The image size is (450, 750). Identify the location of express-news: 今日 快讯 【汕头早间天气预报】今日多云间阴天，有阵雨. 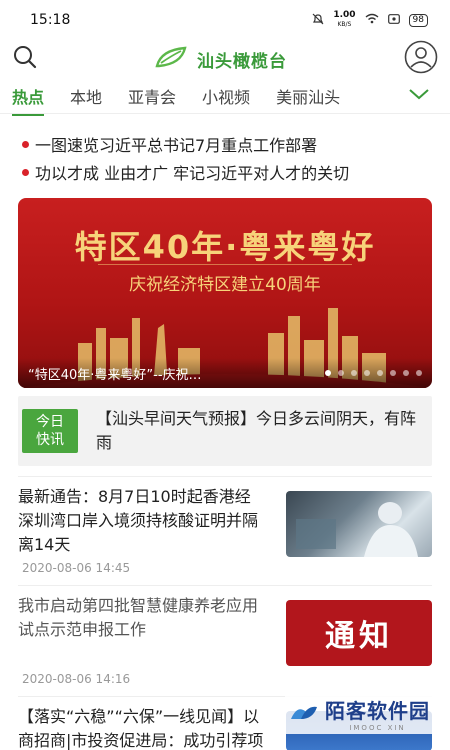
(225, 431).